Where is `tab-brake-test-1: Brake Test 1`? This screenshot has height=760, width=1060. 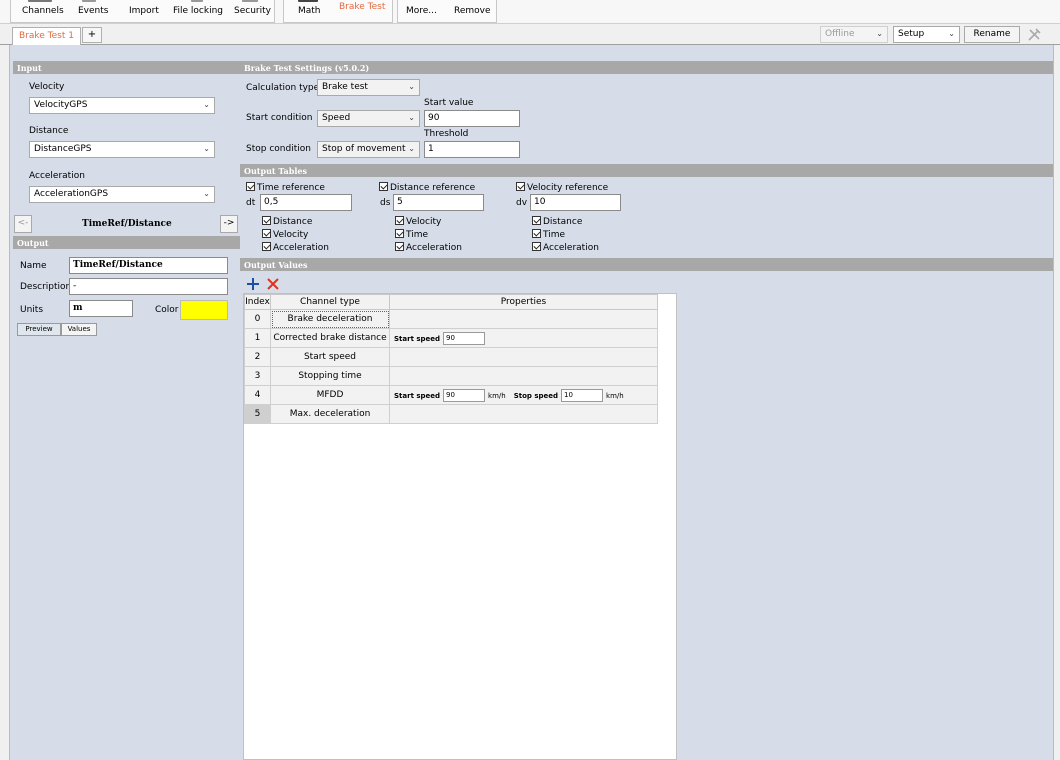 tab-brake-test-1: Brake Test 1 is located at coordinates (46, 36).